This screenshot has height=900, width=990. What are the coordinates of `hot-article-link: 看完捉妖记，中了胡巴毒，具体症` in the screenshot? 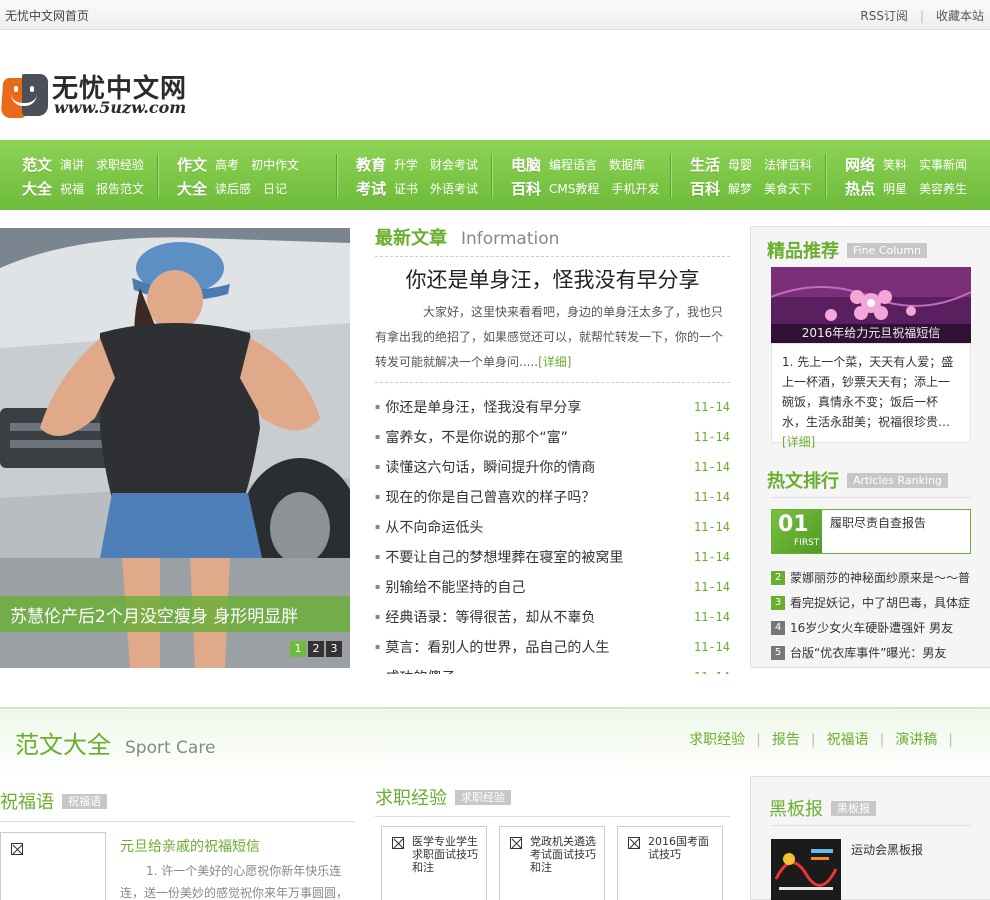 It's located at (880, 603).